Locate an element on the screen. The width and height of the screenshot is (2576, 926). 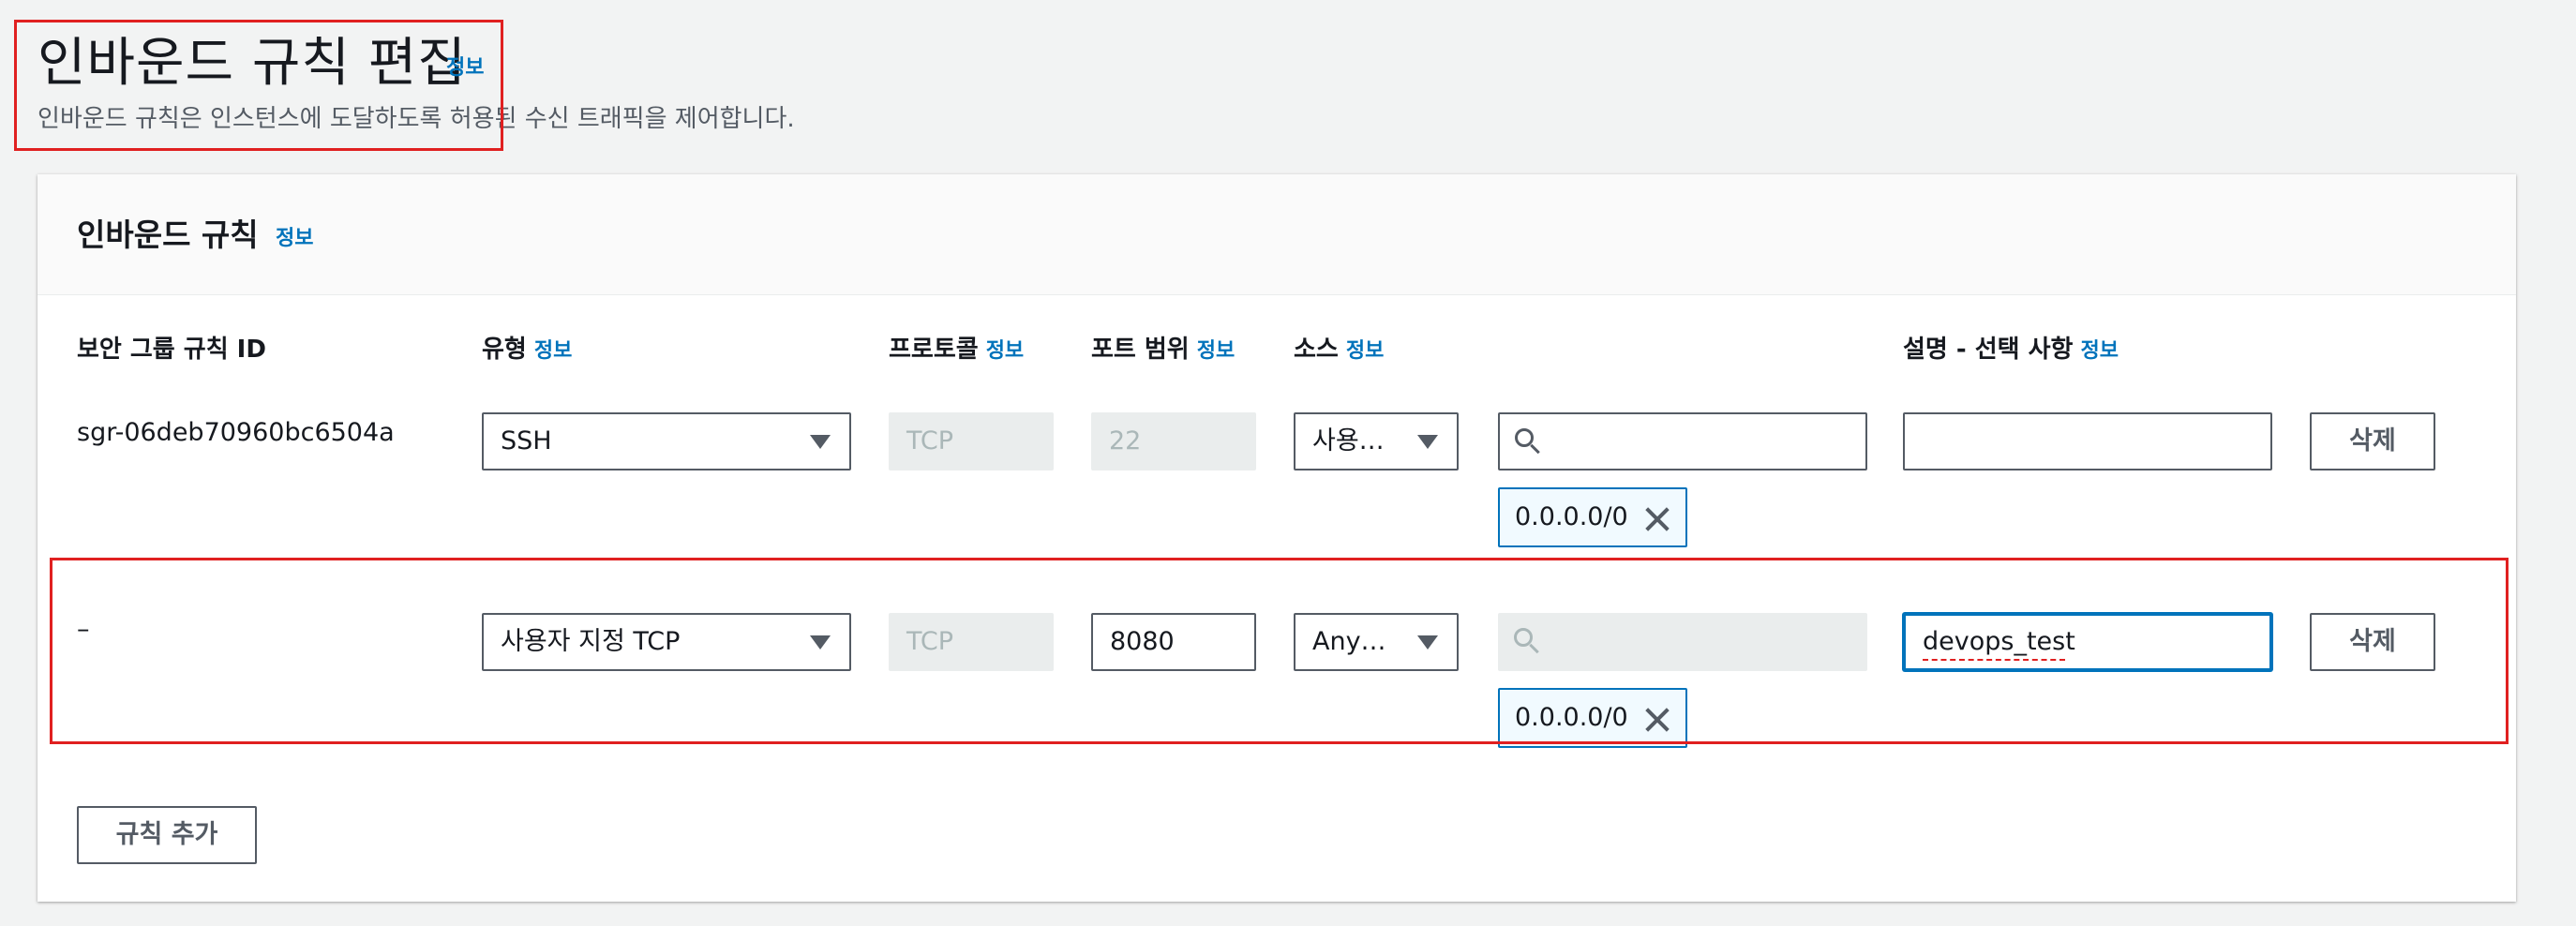
column-header-type: 유형 정보 is located at coordinates (527, 348).